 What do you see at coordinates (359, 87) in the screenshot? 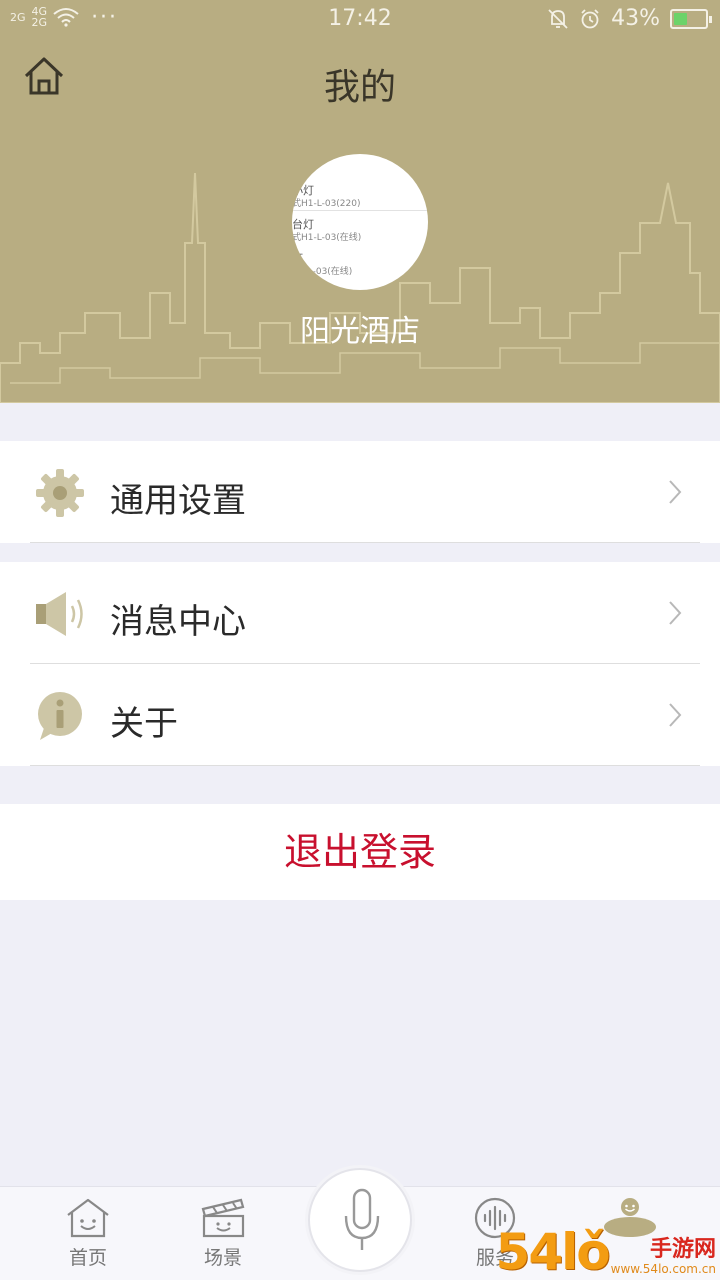
I see `page-title: 我的` at bounding box center [359, 87].